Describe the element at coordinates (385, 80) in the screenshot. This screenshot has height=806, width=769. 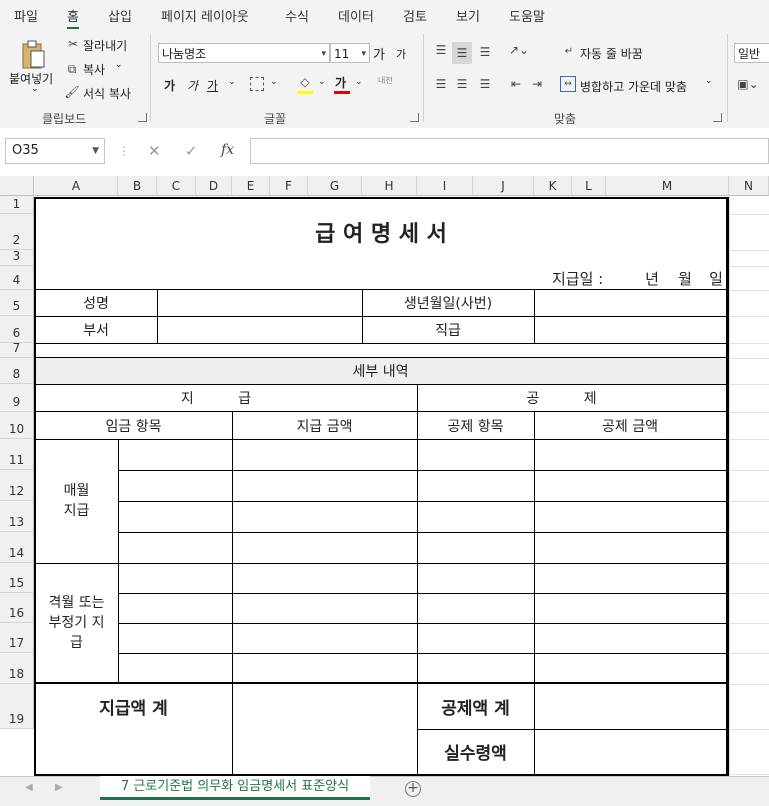
I see `phonetic-button: 내천` at that location.